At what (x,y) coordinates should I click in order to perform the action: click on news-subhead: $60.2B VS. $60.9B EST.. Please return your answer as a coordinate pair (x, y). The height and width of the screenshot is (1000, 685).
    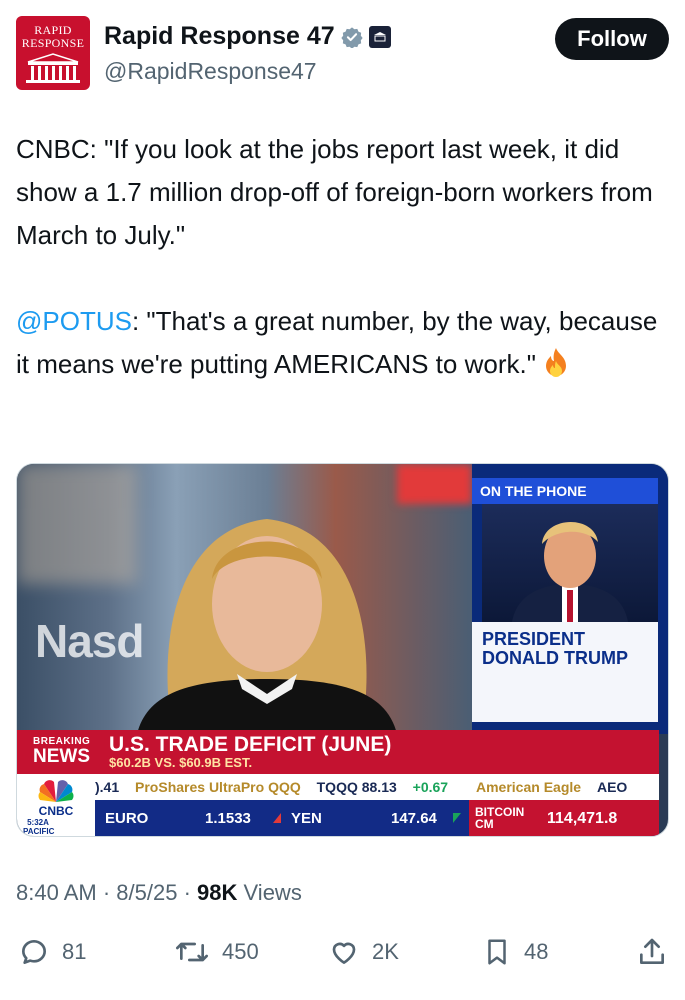
    Looking at the image, I should click on (181, 762).